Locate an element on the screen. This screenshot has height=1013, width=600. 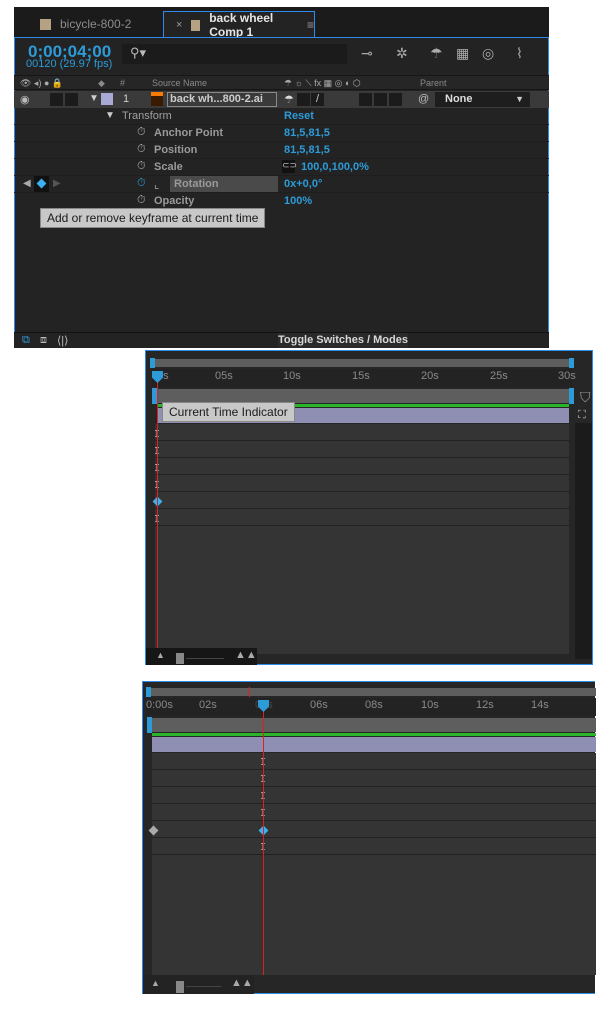
shy-layers-icon: ☂ is located at coordinates (436, 53).